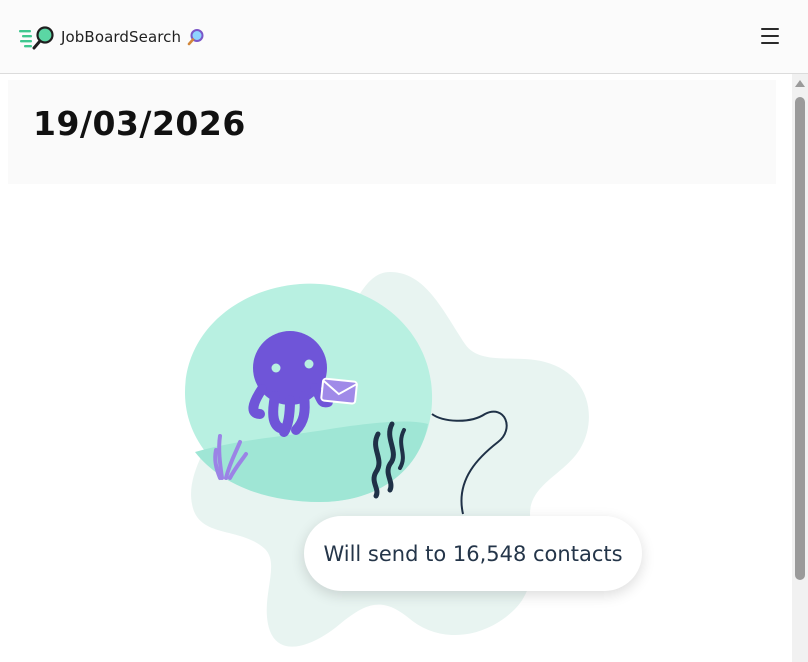 The height and width of the screenshot is (662, 808). I want to click on magnifying-glass-icon, so click(195, 37).